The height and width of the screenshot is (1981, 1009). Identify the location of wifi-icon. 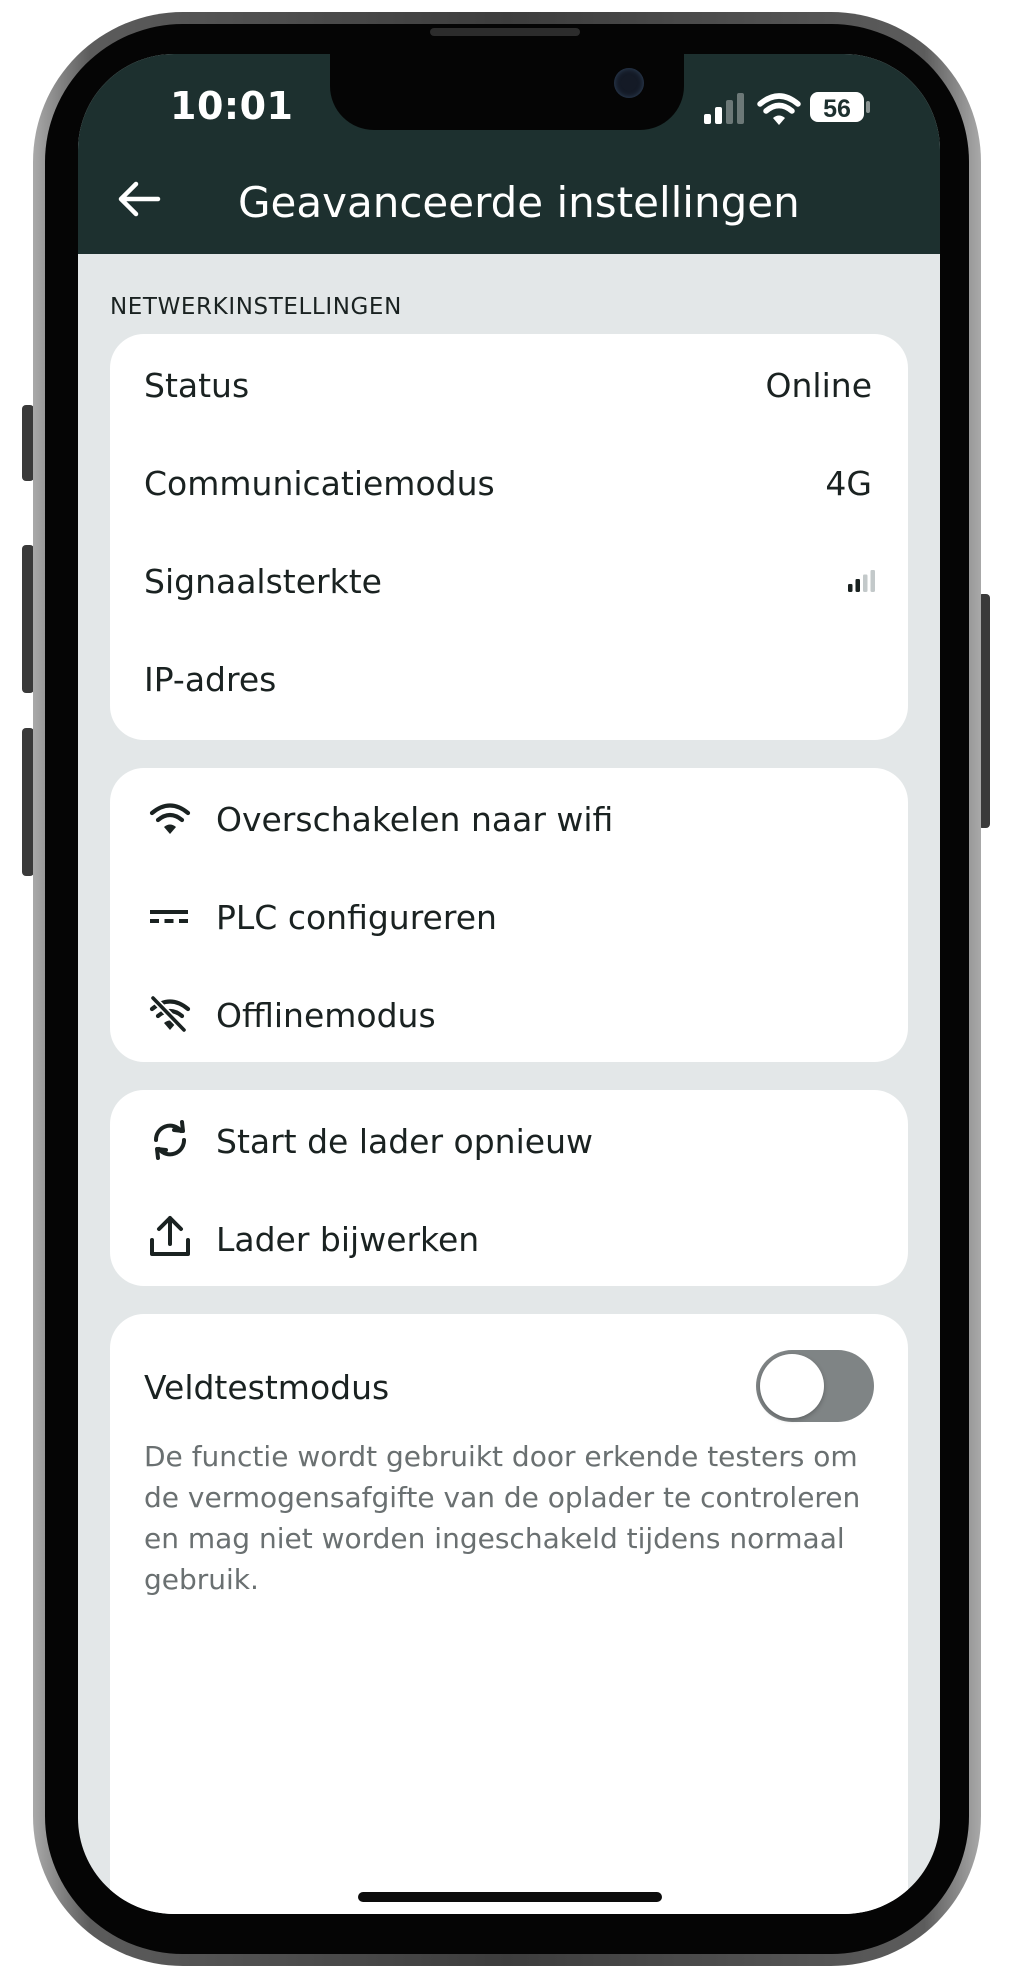
(170, 818).